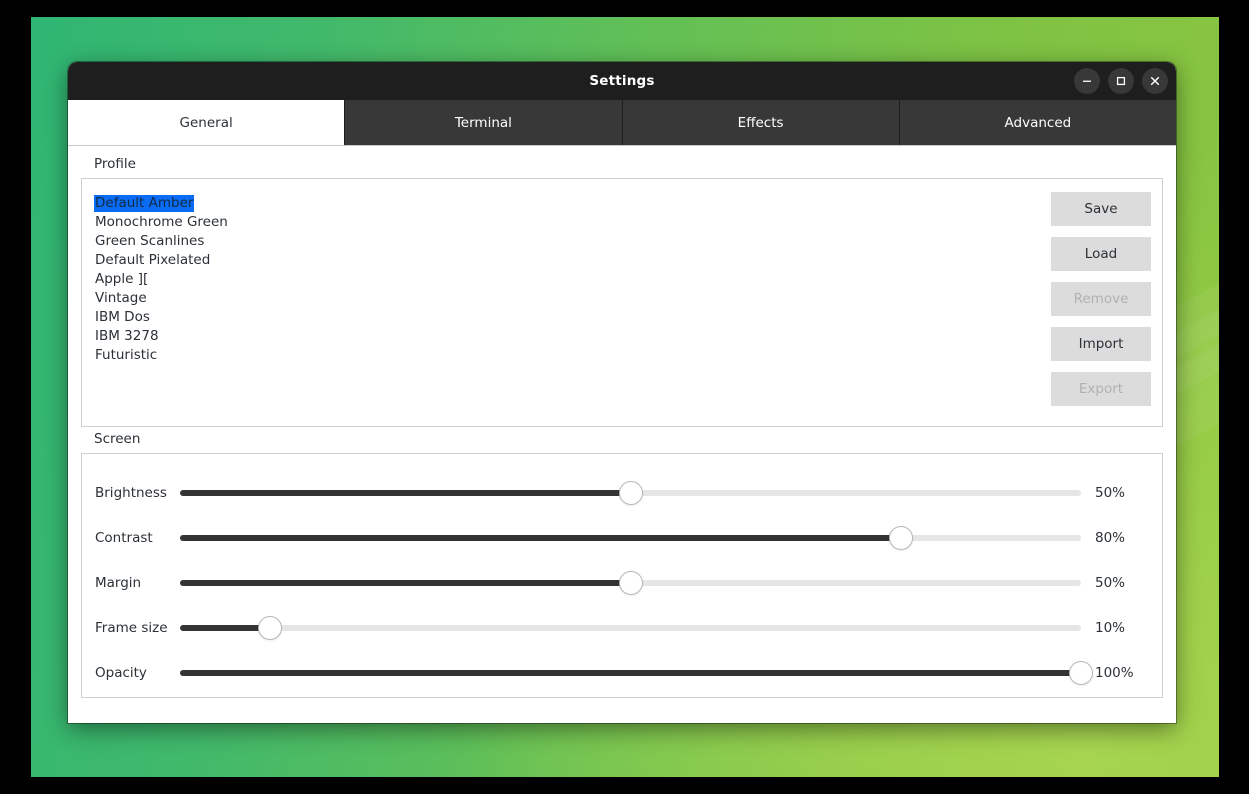 The height and width of the screenshot is (794, 1249). What do you see at coordinates (121, 672) in the screenshot?
I see `slider-label-opacity: Opacity` at bounding box center [121, 672].